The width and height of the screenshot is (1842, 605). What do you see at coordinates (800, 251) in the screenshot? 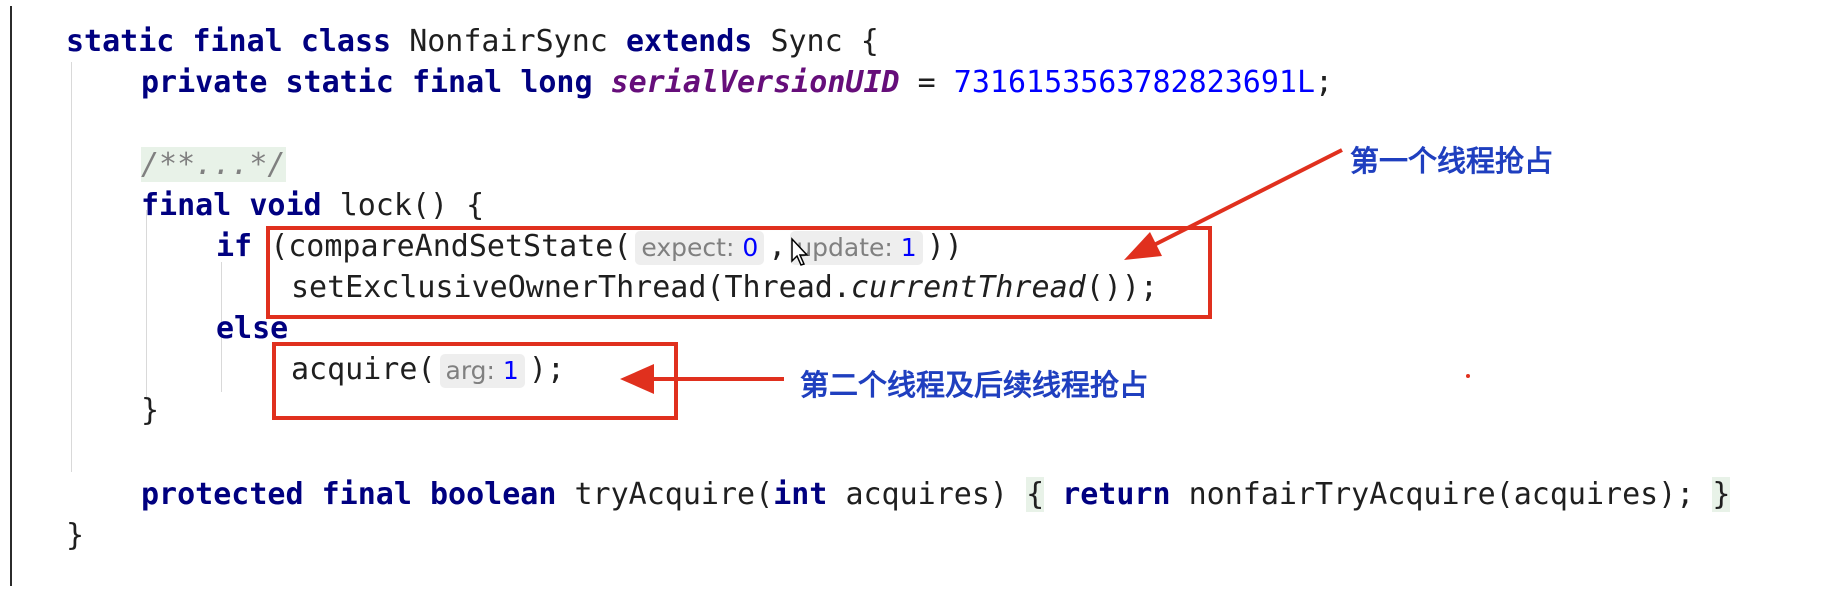
I see `mouse-cursor-icon` at bounding box center [800, 251].